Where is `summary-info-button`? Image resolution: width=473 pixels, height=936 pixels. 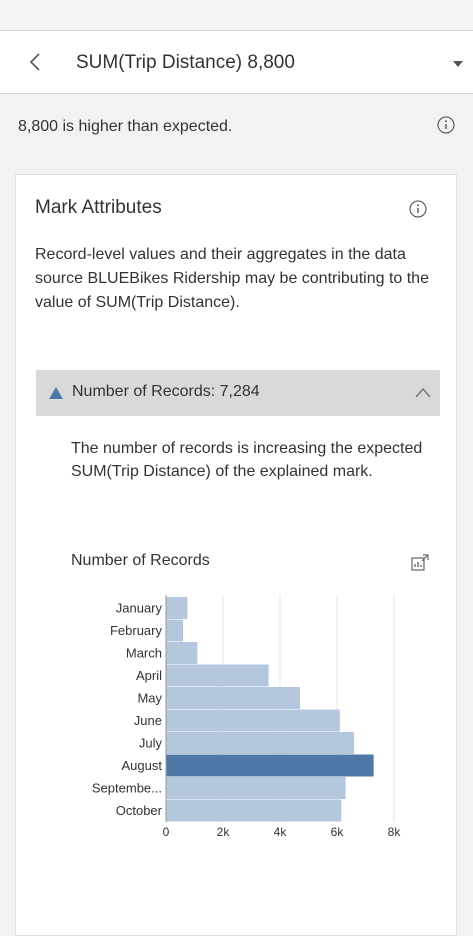 summary-info-button is located at coordinates (446, 125).